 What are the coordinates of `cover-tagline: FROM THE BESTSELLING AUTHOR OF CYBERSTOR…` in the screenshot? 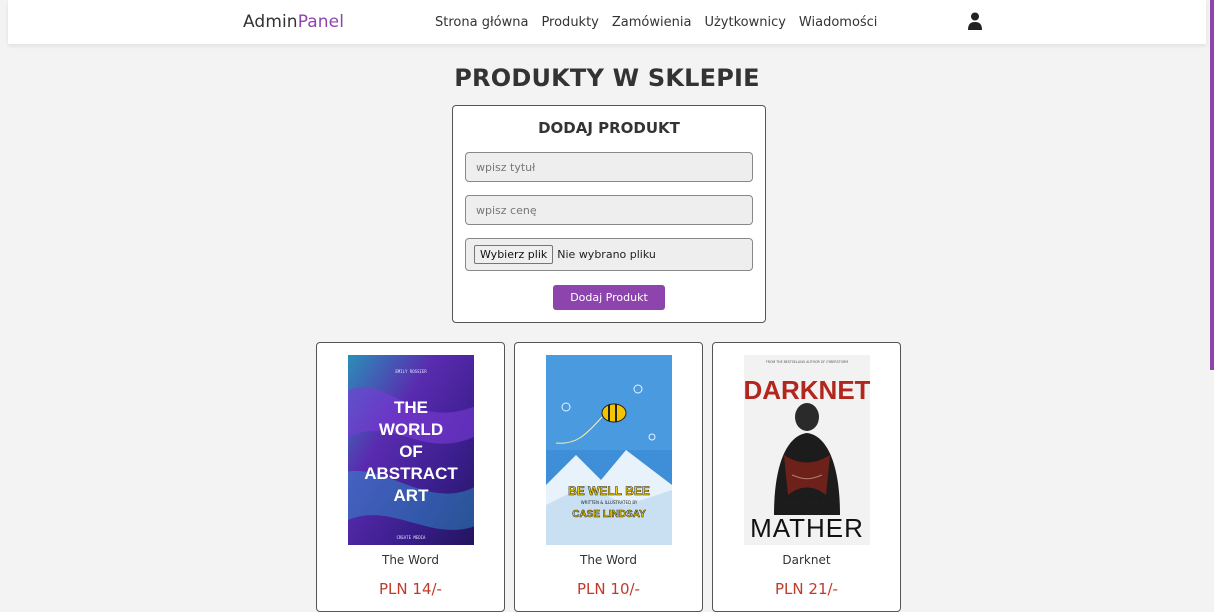 It's located at (807, 362).